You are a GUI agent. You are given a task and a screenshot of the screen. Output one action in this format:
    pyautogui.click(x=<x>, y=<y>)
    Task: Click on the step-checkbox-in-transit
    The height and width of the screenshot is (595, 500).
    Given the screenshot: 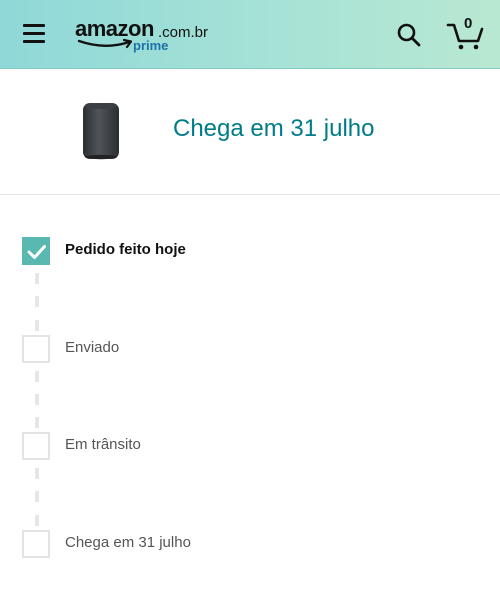 What is the action you would take?
    pyautogui.click(x=36, y=446)
    